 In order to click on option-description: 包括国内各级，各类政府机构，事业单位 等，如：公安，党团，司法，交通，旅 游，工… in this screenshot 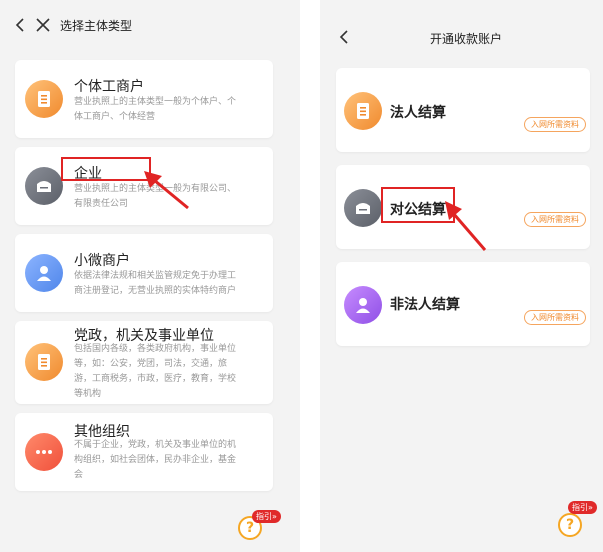, I will do `click(155, 371)`.